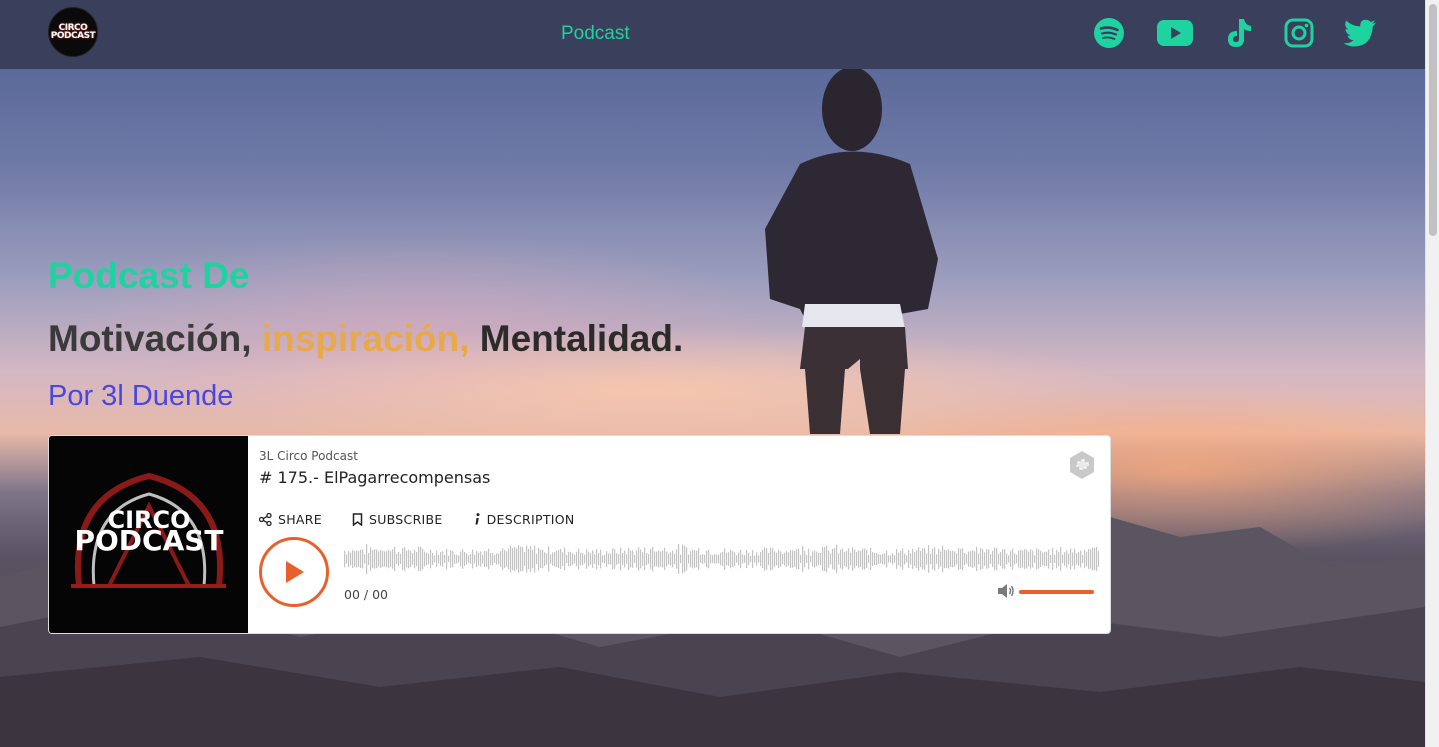  Describe the element at coordinates (397, 519) in the screenshot. I see `subscribe-button: SUBSCRIBE` at that location.